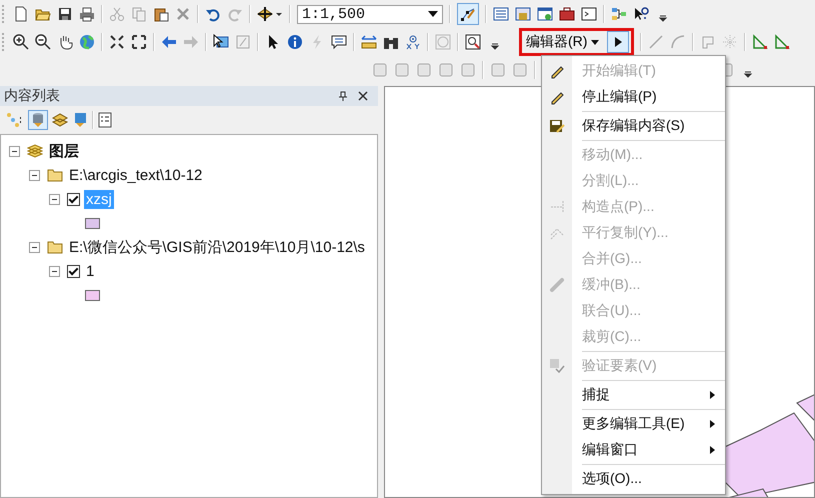 The image size is (815, 498). What do you see at coordinates (32, 96) in the screenshot?
I see `panel-title: 内容列表` at bounding box center [32, 96].